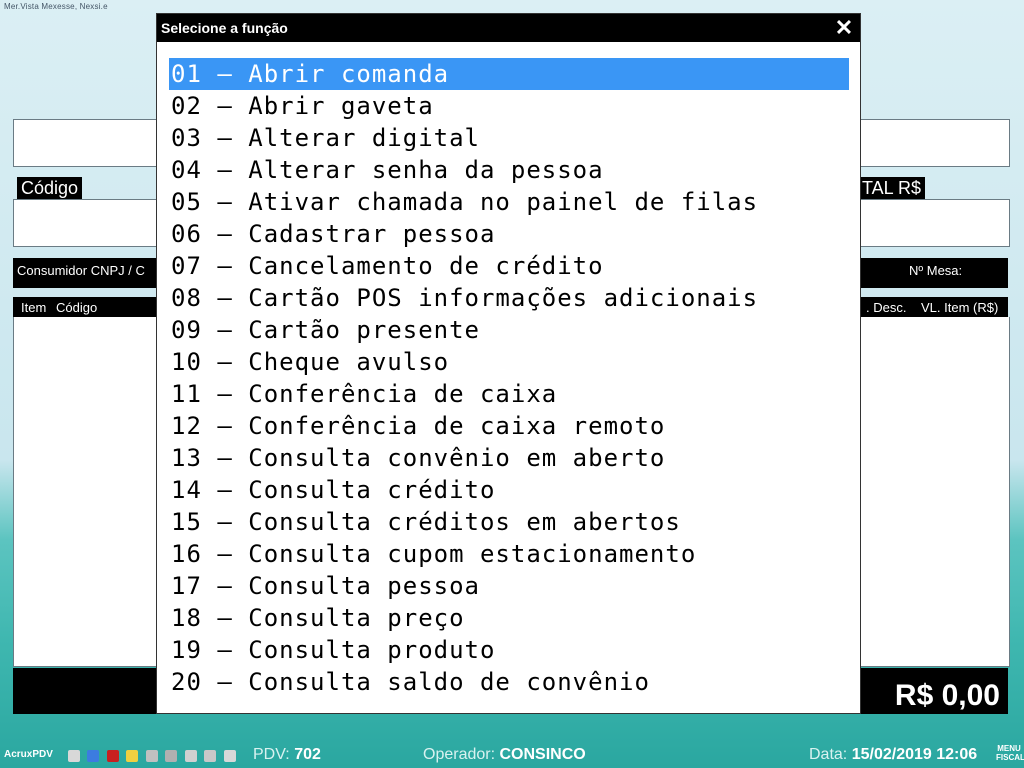 The height and width of the screenshot is (768, 1024). I want to click on dialog-title: Selecione a função, so click(224, 28).